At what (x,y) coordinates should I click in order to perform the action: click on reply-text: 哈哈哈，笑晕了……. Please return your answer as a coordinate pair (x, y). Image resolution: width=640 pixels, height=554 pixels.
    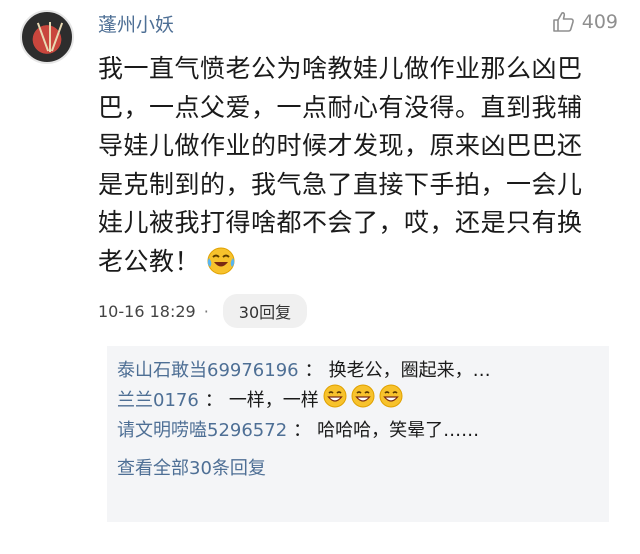
    Looking at the image, I should click on (398, 430).